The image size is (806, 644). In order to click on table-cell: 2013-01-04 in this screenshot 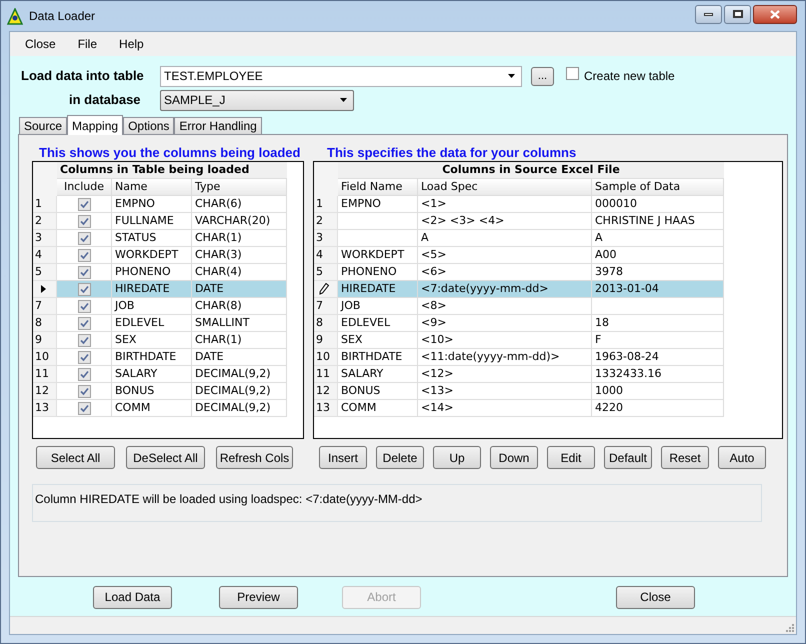, I will do `click(658, 289)`.